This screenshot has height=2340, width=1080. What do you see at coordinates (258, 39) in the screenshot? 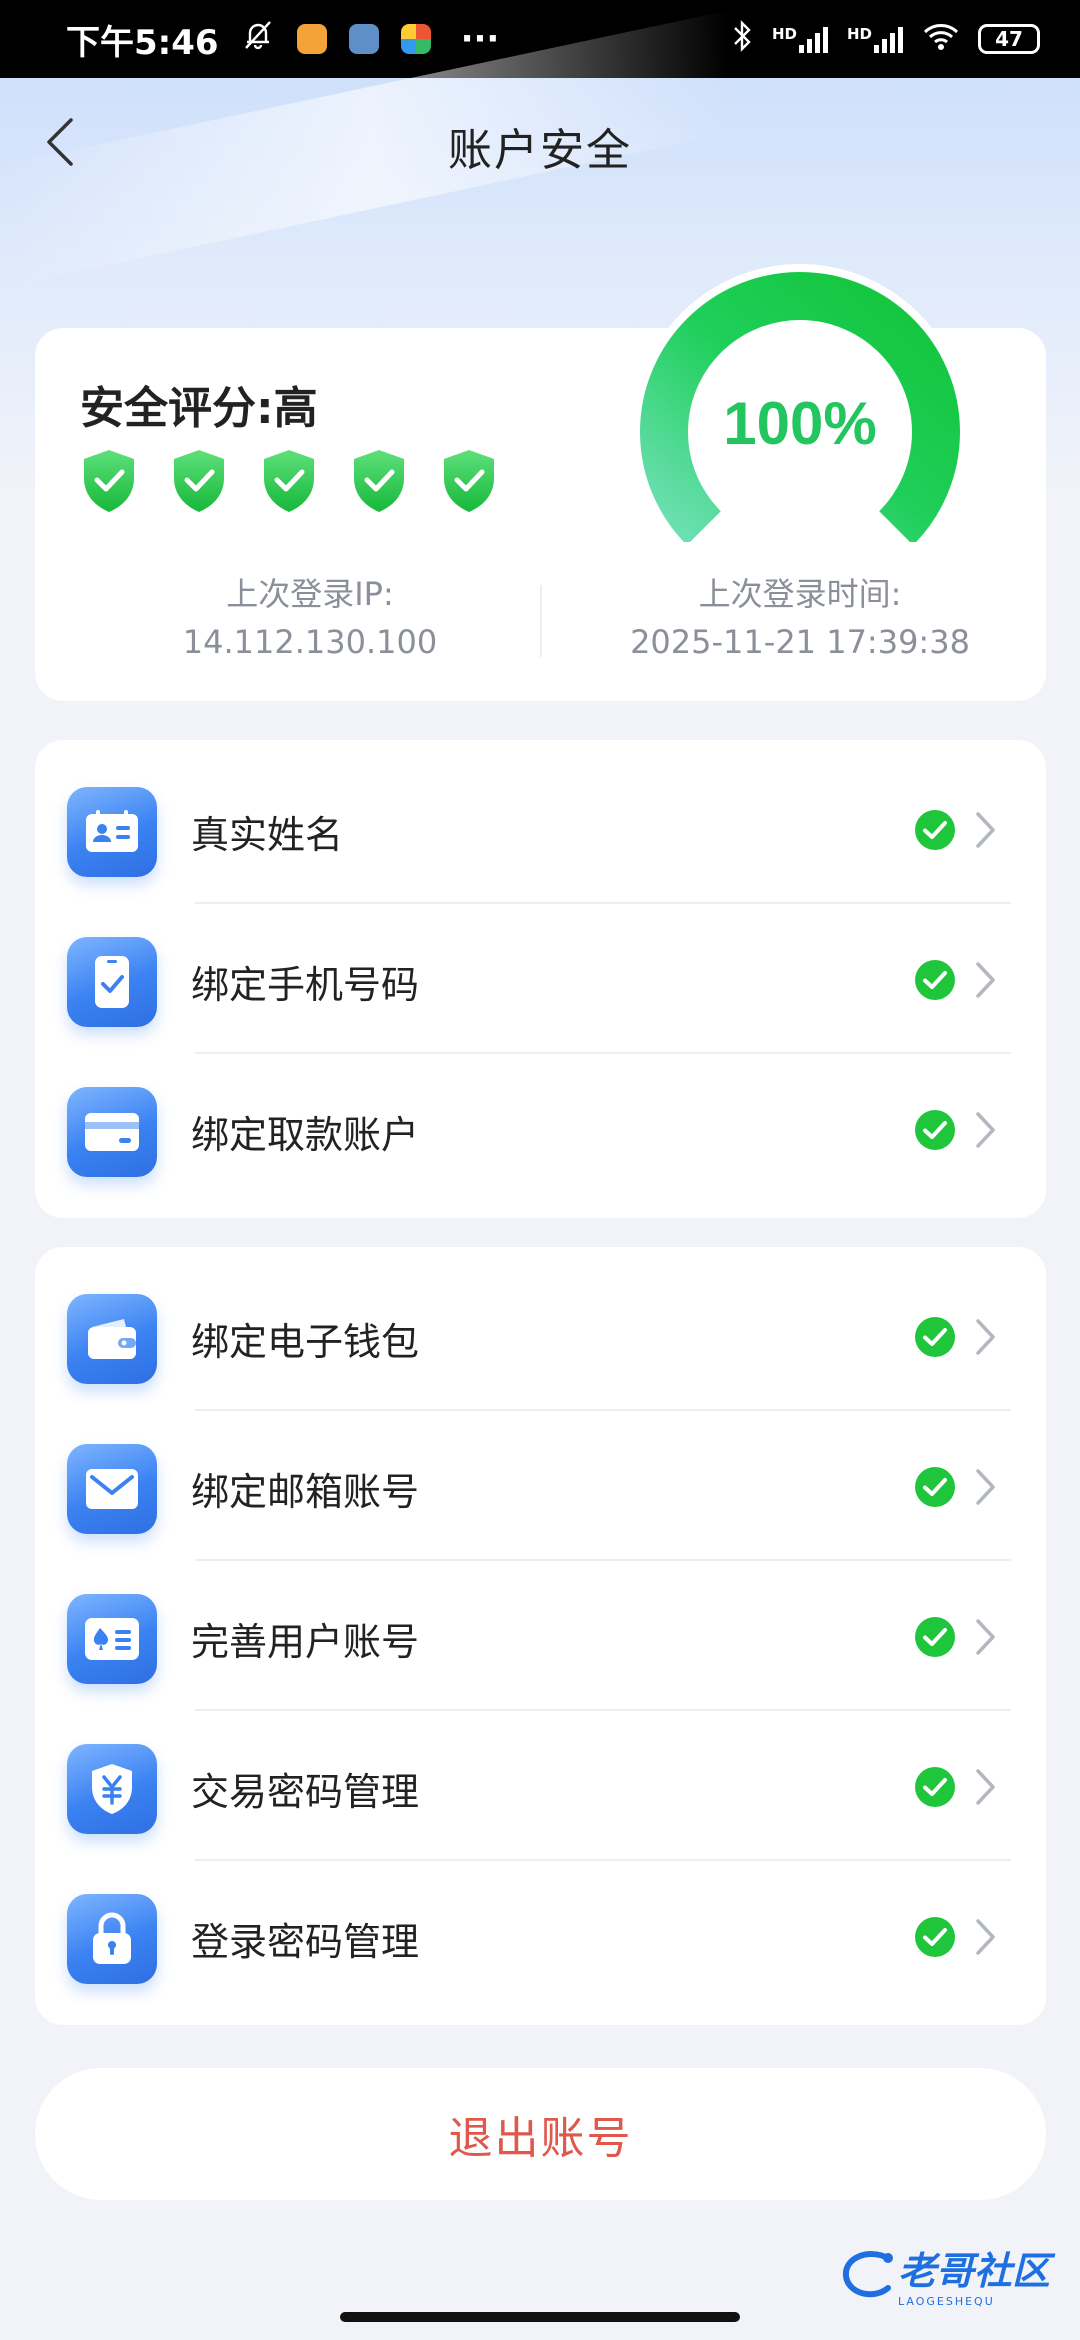
I see `mute-bell-icon` at bounding box center [258, 39].